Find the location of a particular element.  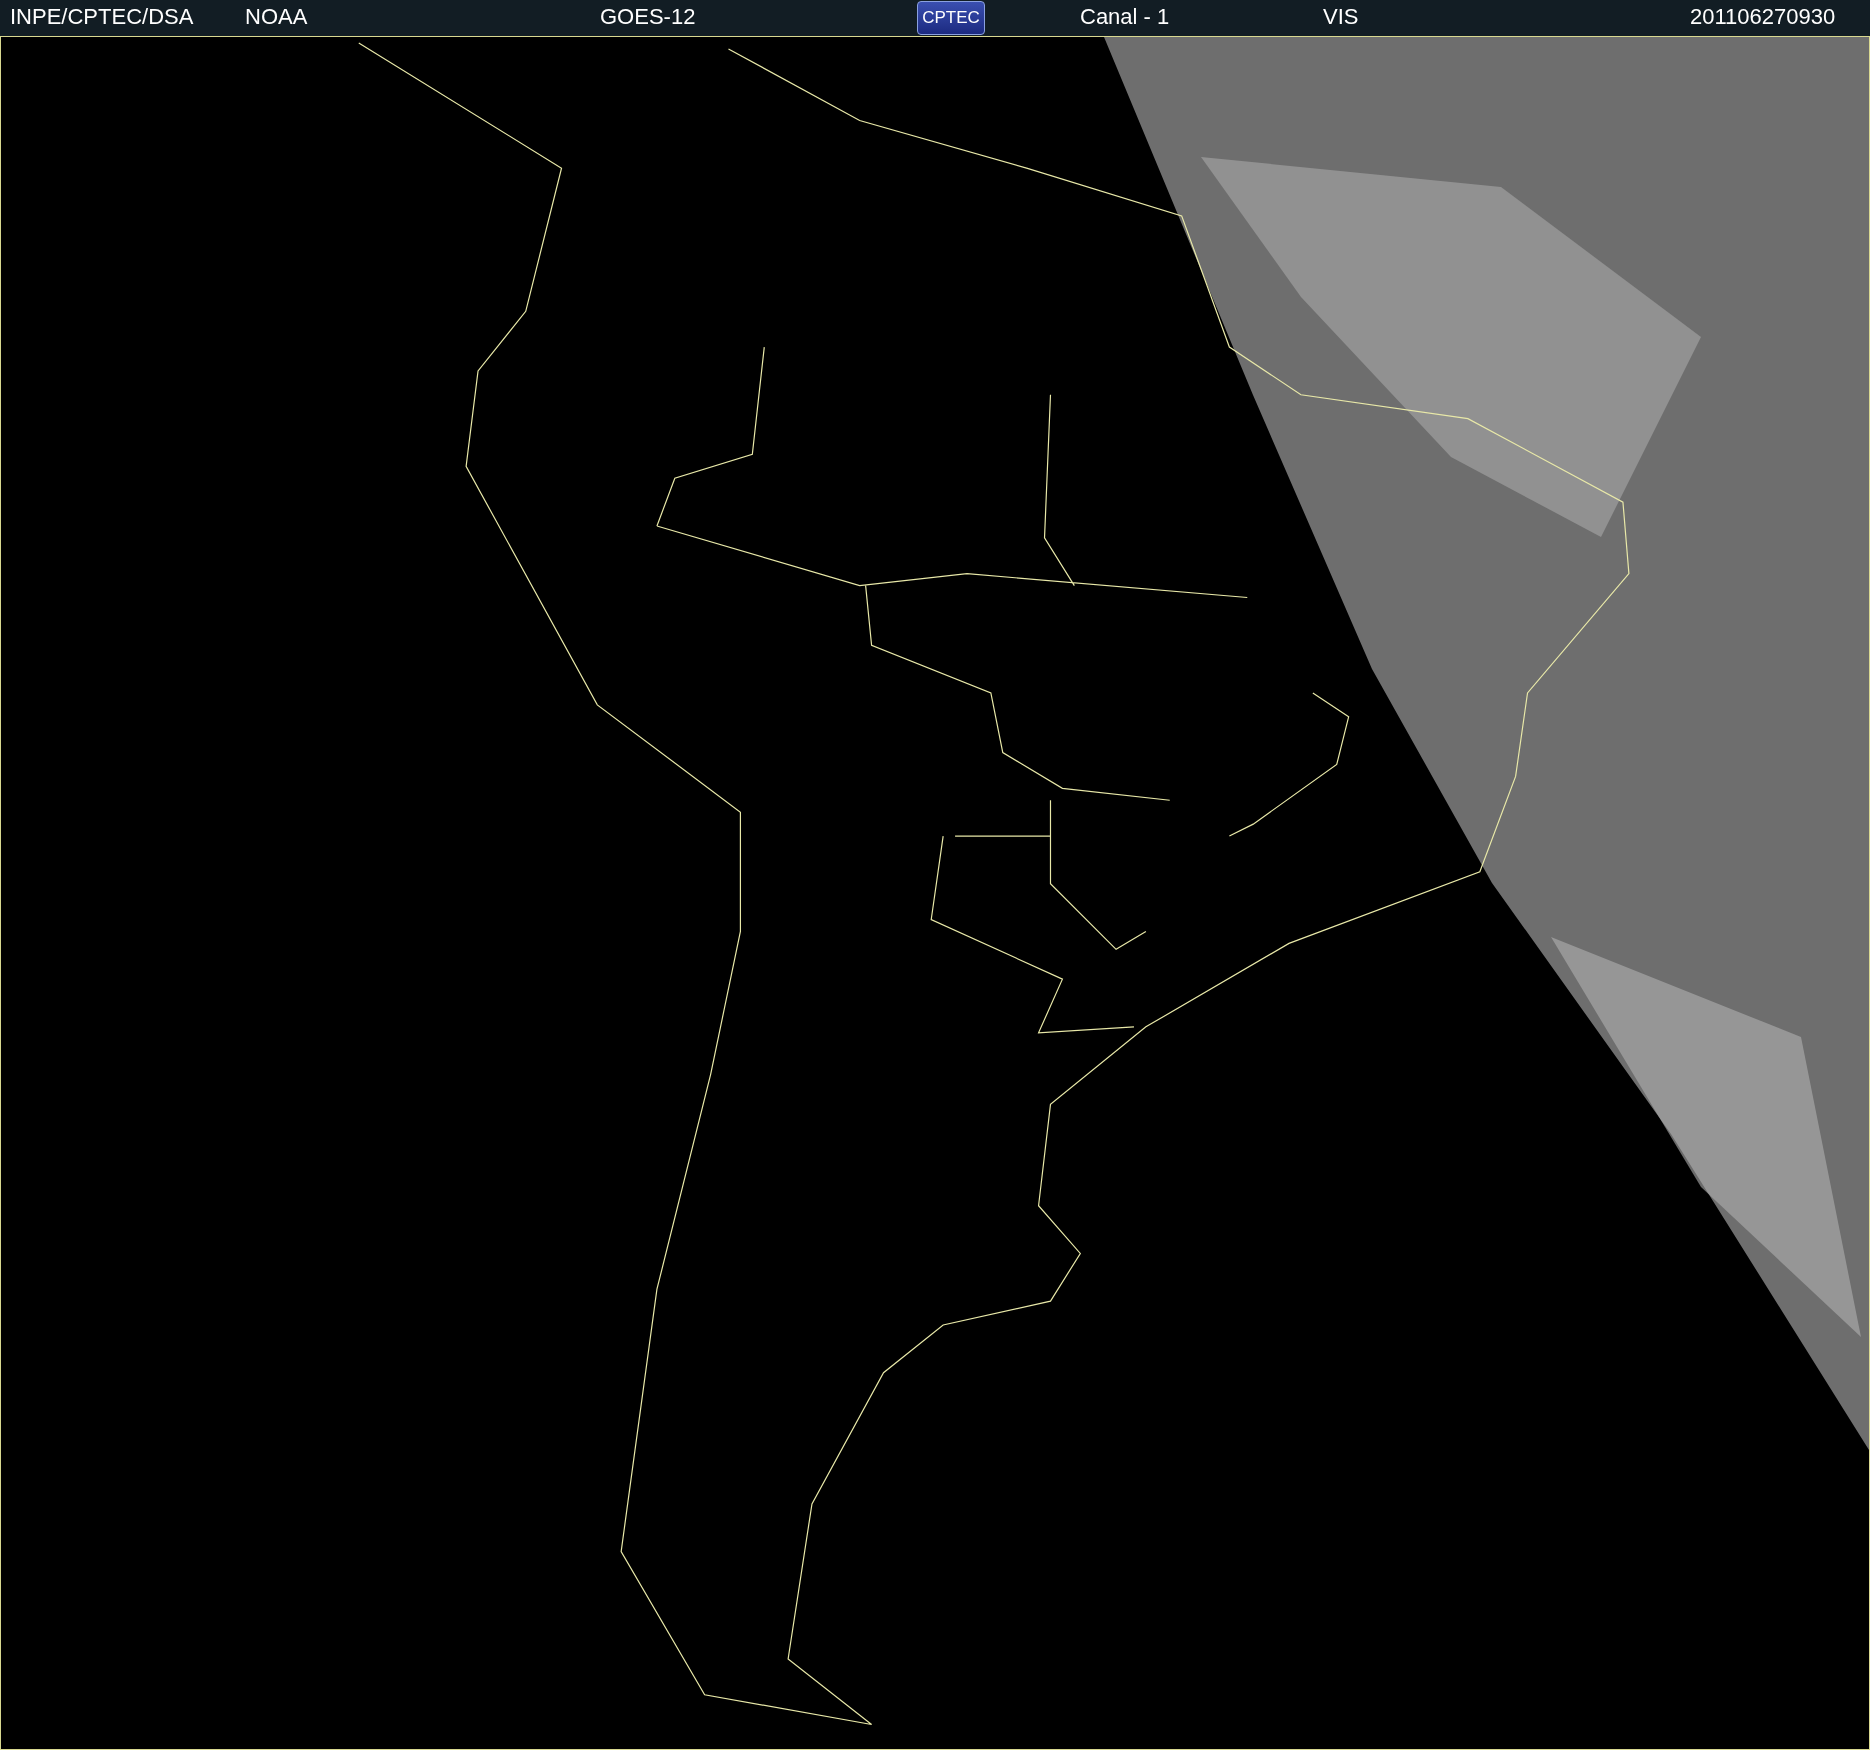

header-label: NOAA is located at coordinates (276, 16).